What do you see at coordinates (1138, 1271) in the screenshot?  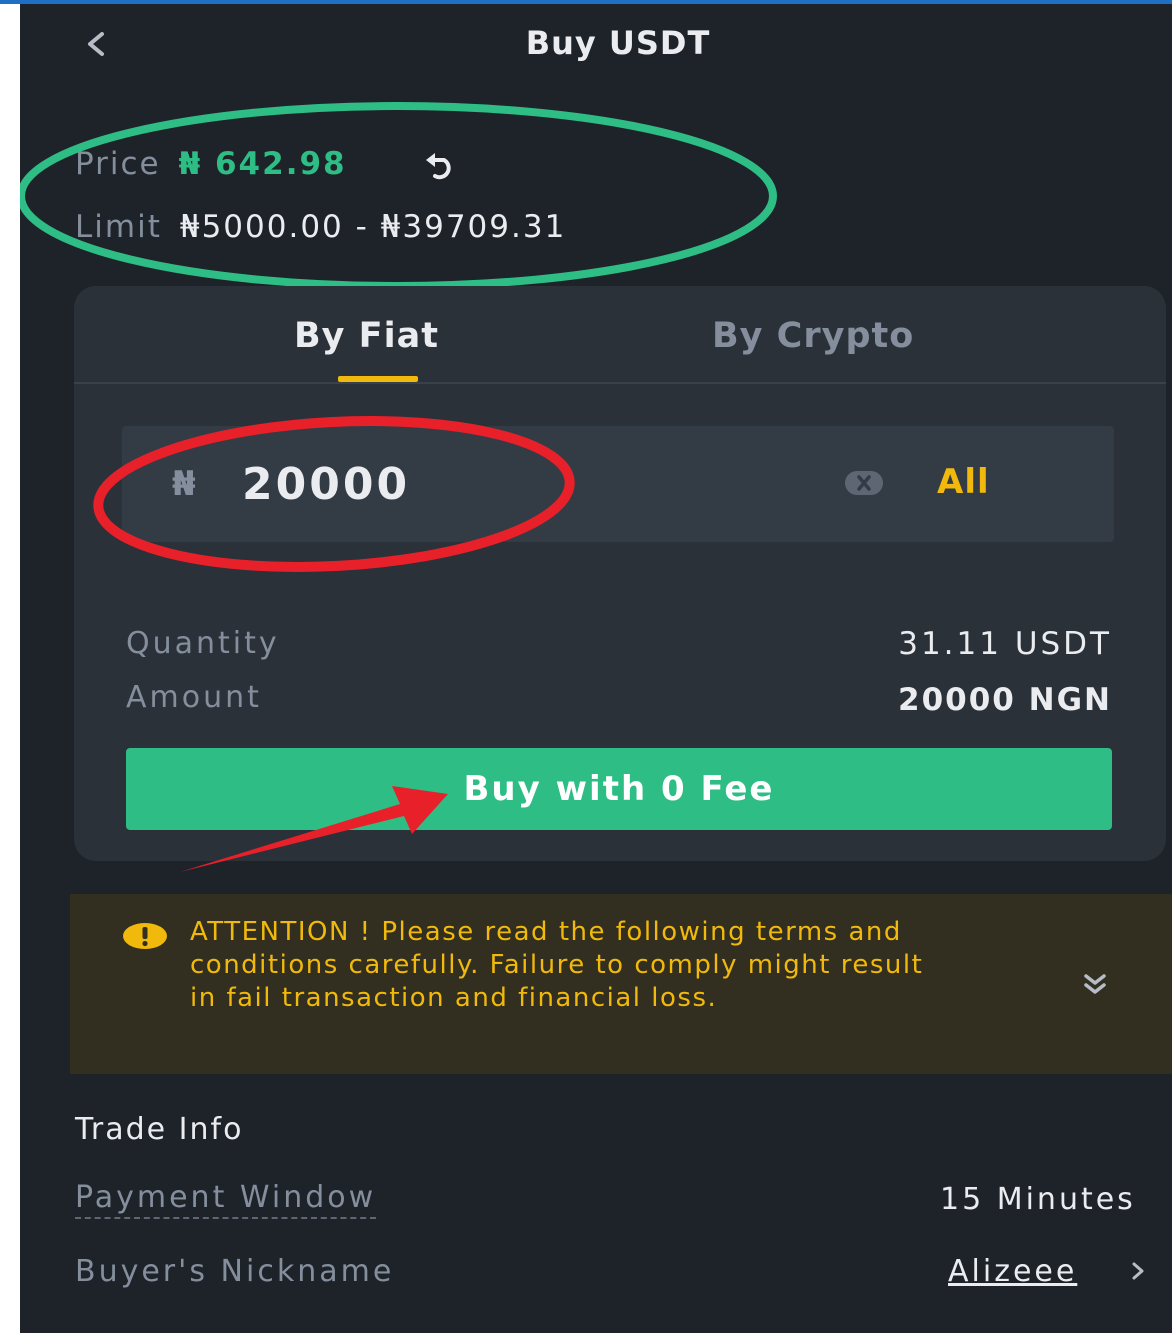 I see `chevron-right-icon` at bounding box center [1138, 1271].